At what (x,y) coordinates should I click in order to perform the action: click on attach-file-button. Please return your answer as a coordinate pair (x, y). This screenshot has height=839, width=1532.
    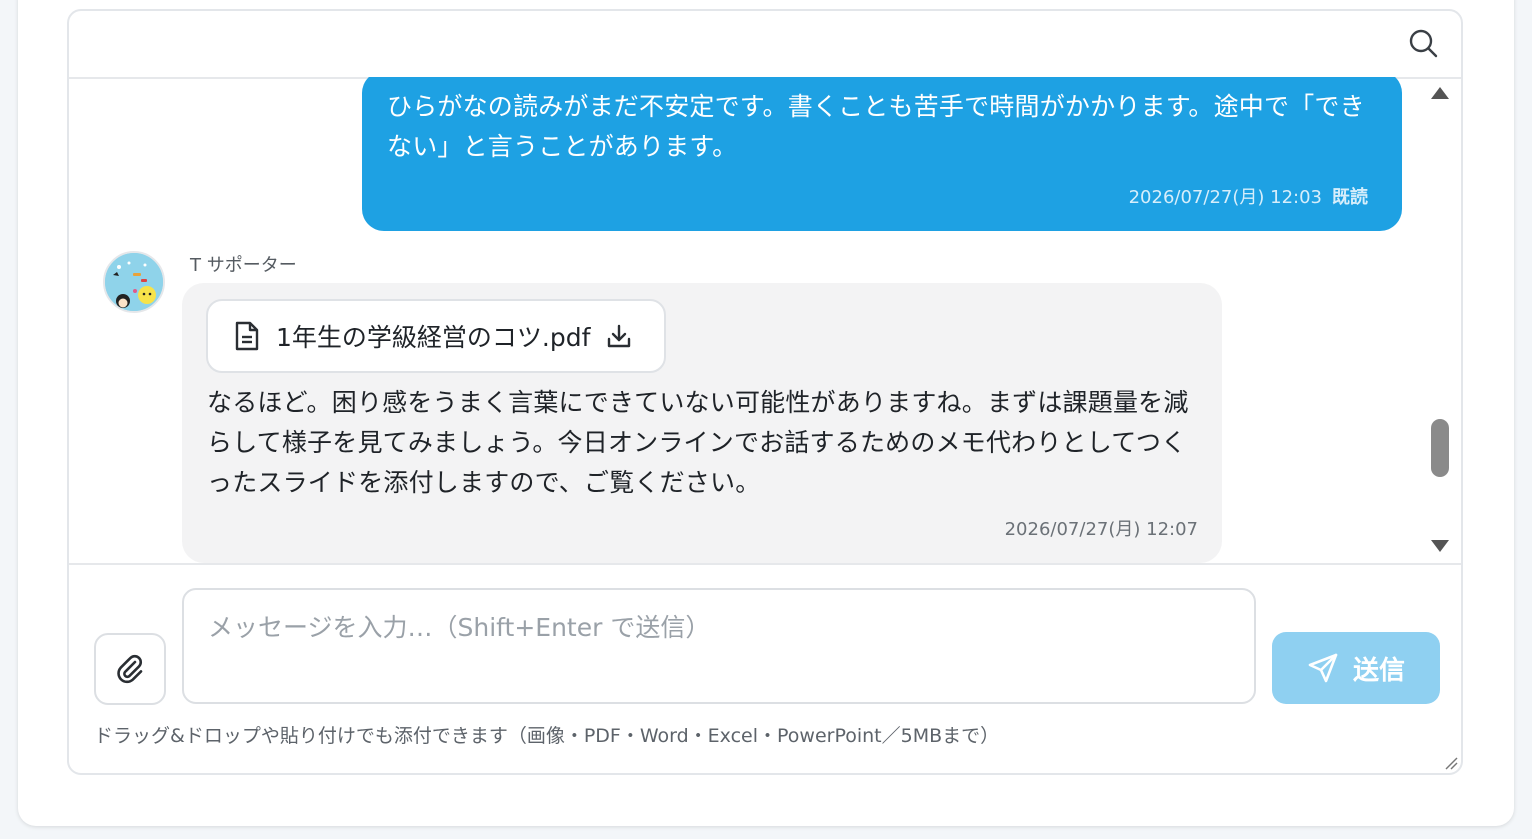
    Looking at the image, I should click on (130, 669).